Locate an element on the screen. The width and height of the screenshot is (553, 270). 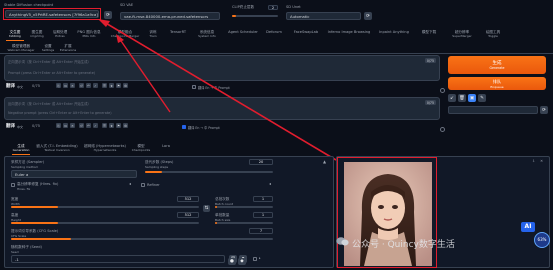
refiner-label: Refiner is located at coordinates (153, 185).